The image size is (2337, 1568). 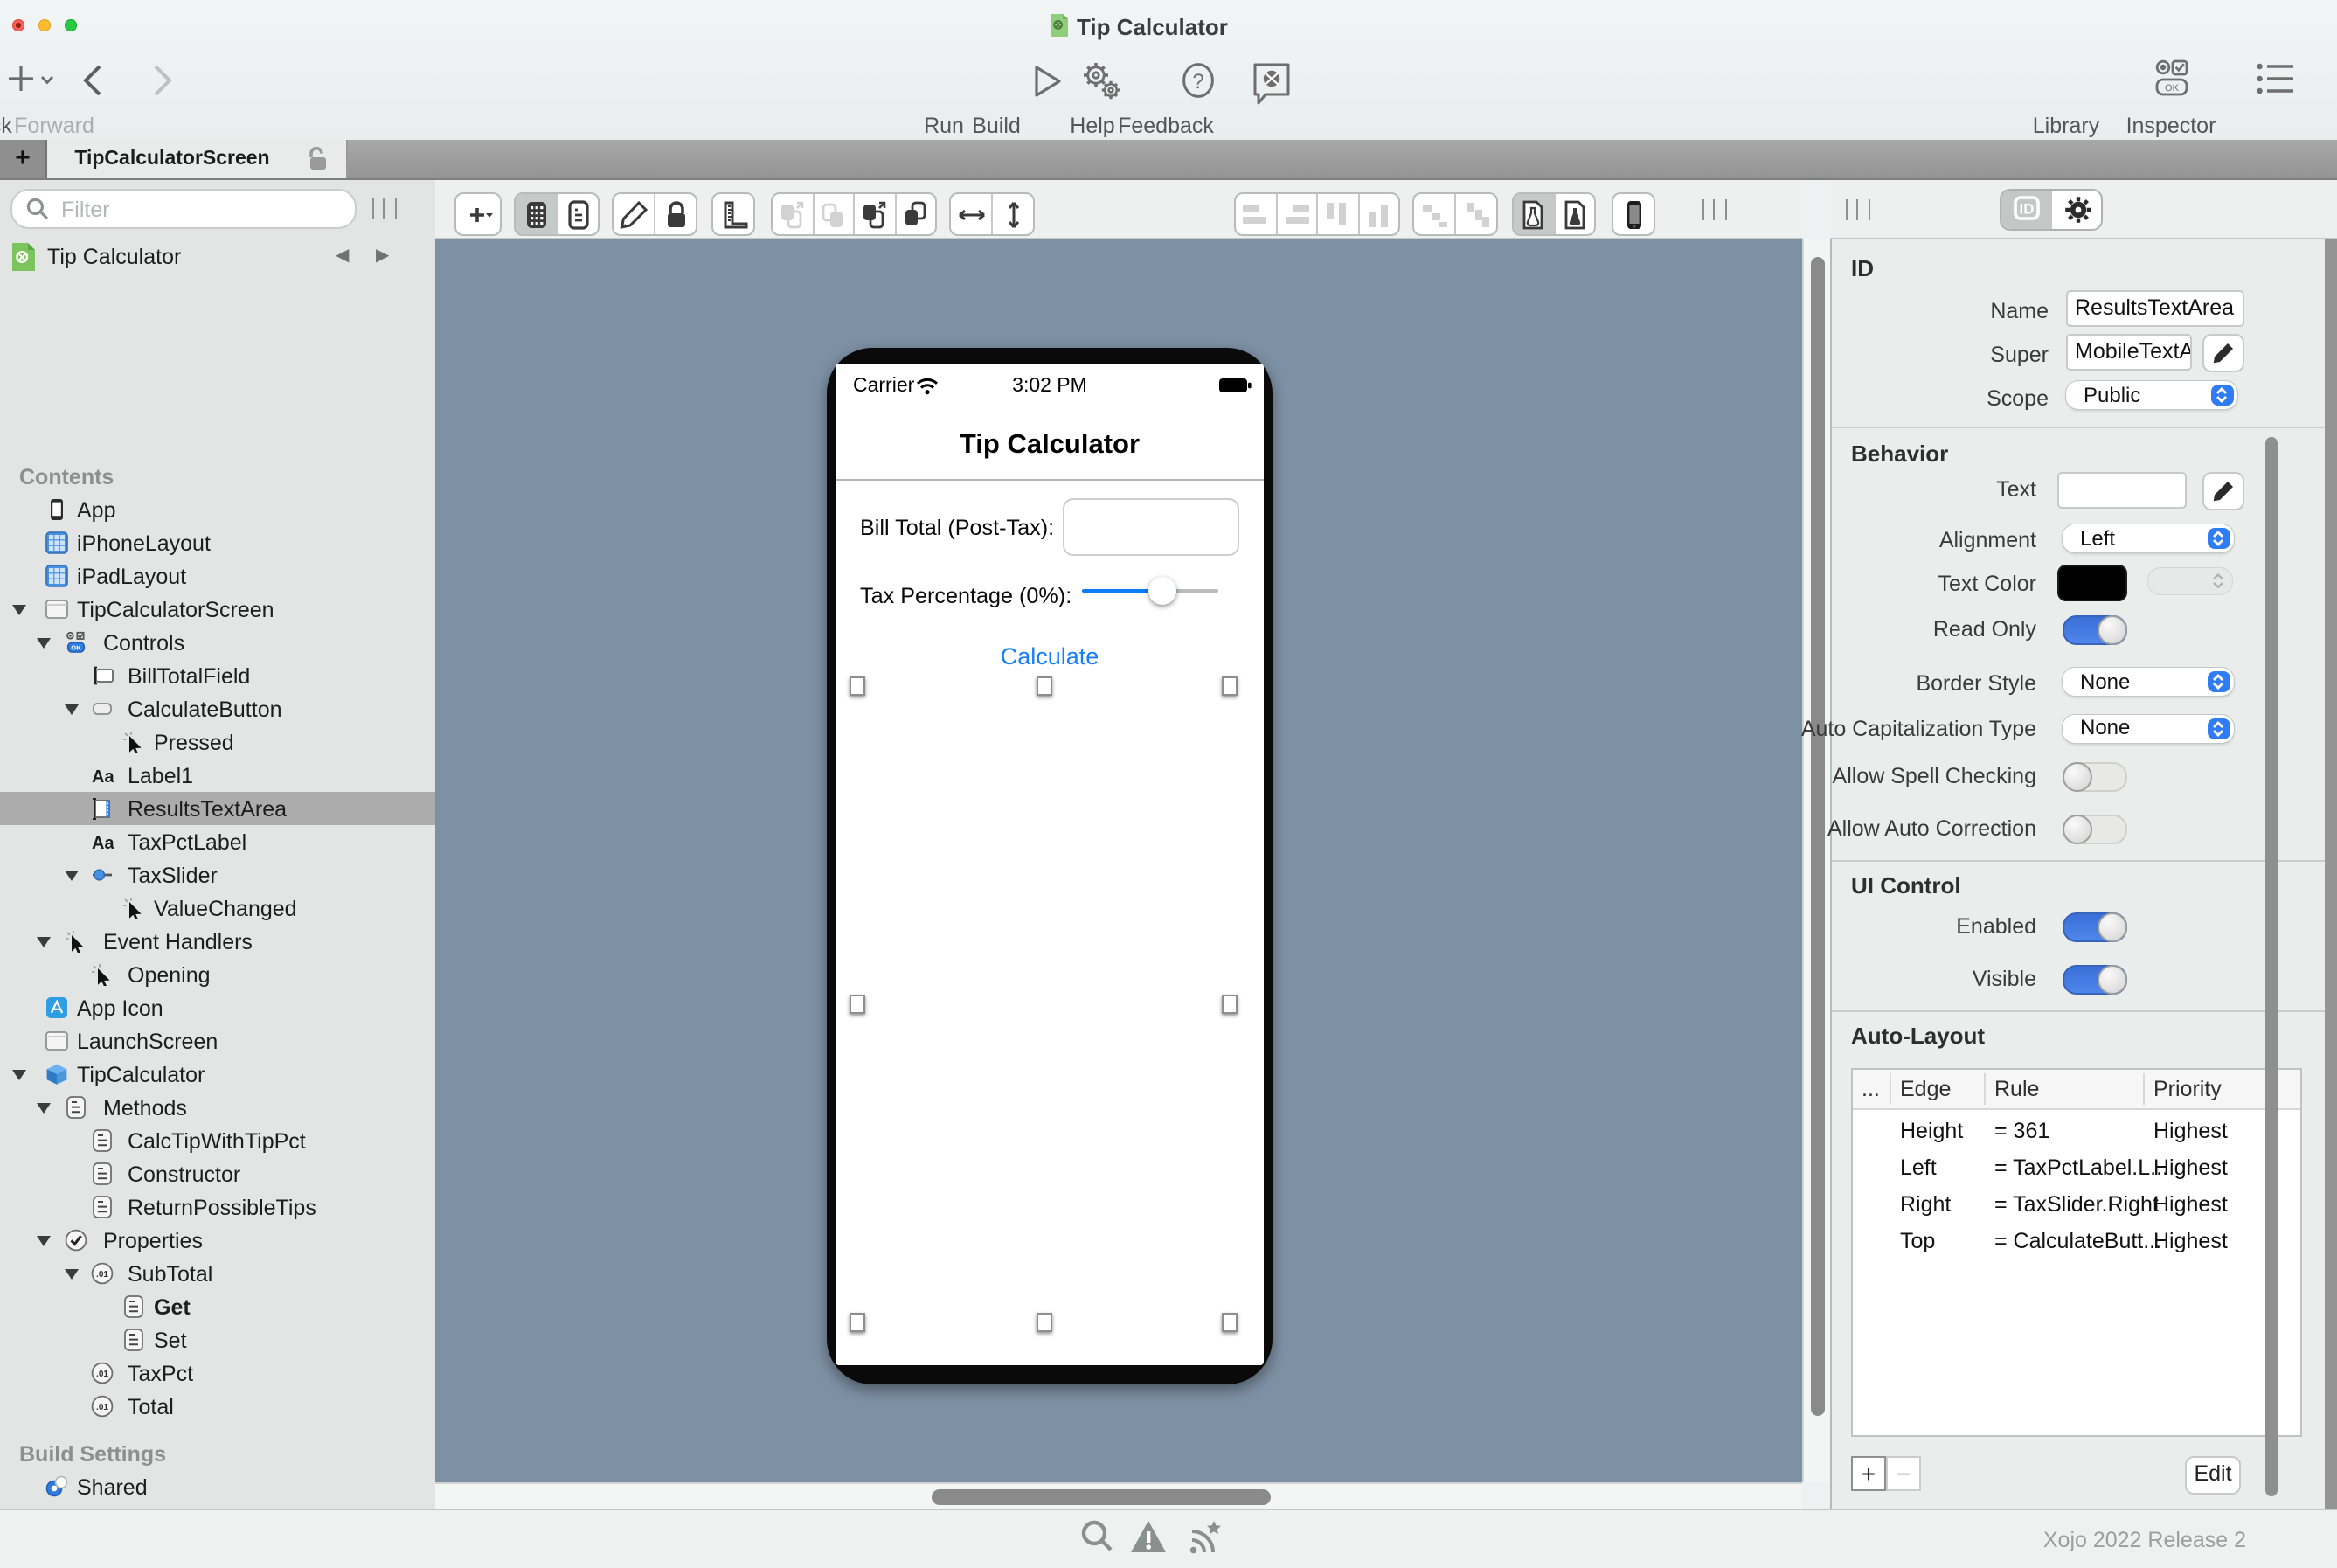 What do you see at coordinates (1336, 214) in the screenshot?
I see `align-top-button` at bounding box center [1336, 214].